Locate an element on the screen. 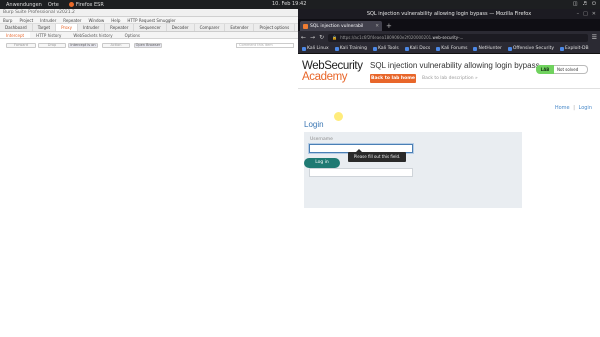  intercept-toggle-button: Intercept is on is located at coordinates (83, 45).